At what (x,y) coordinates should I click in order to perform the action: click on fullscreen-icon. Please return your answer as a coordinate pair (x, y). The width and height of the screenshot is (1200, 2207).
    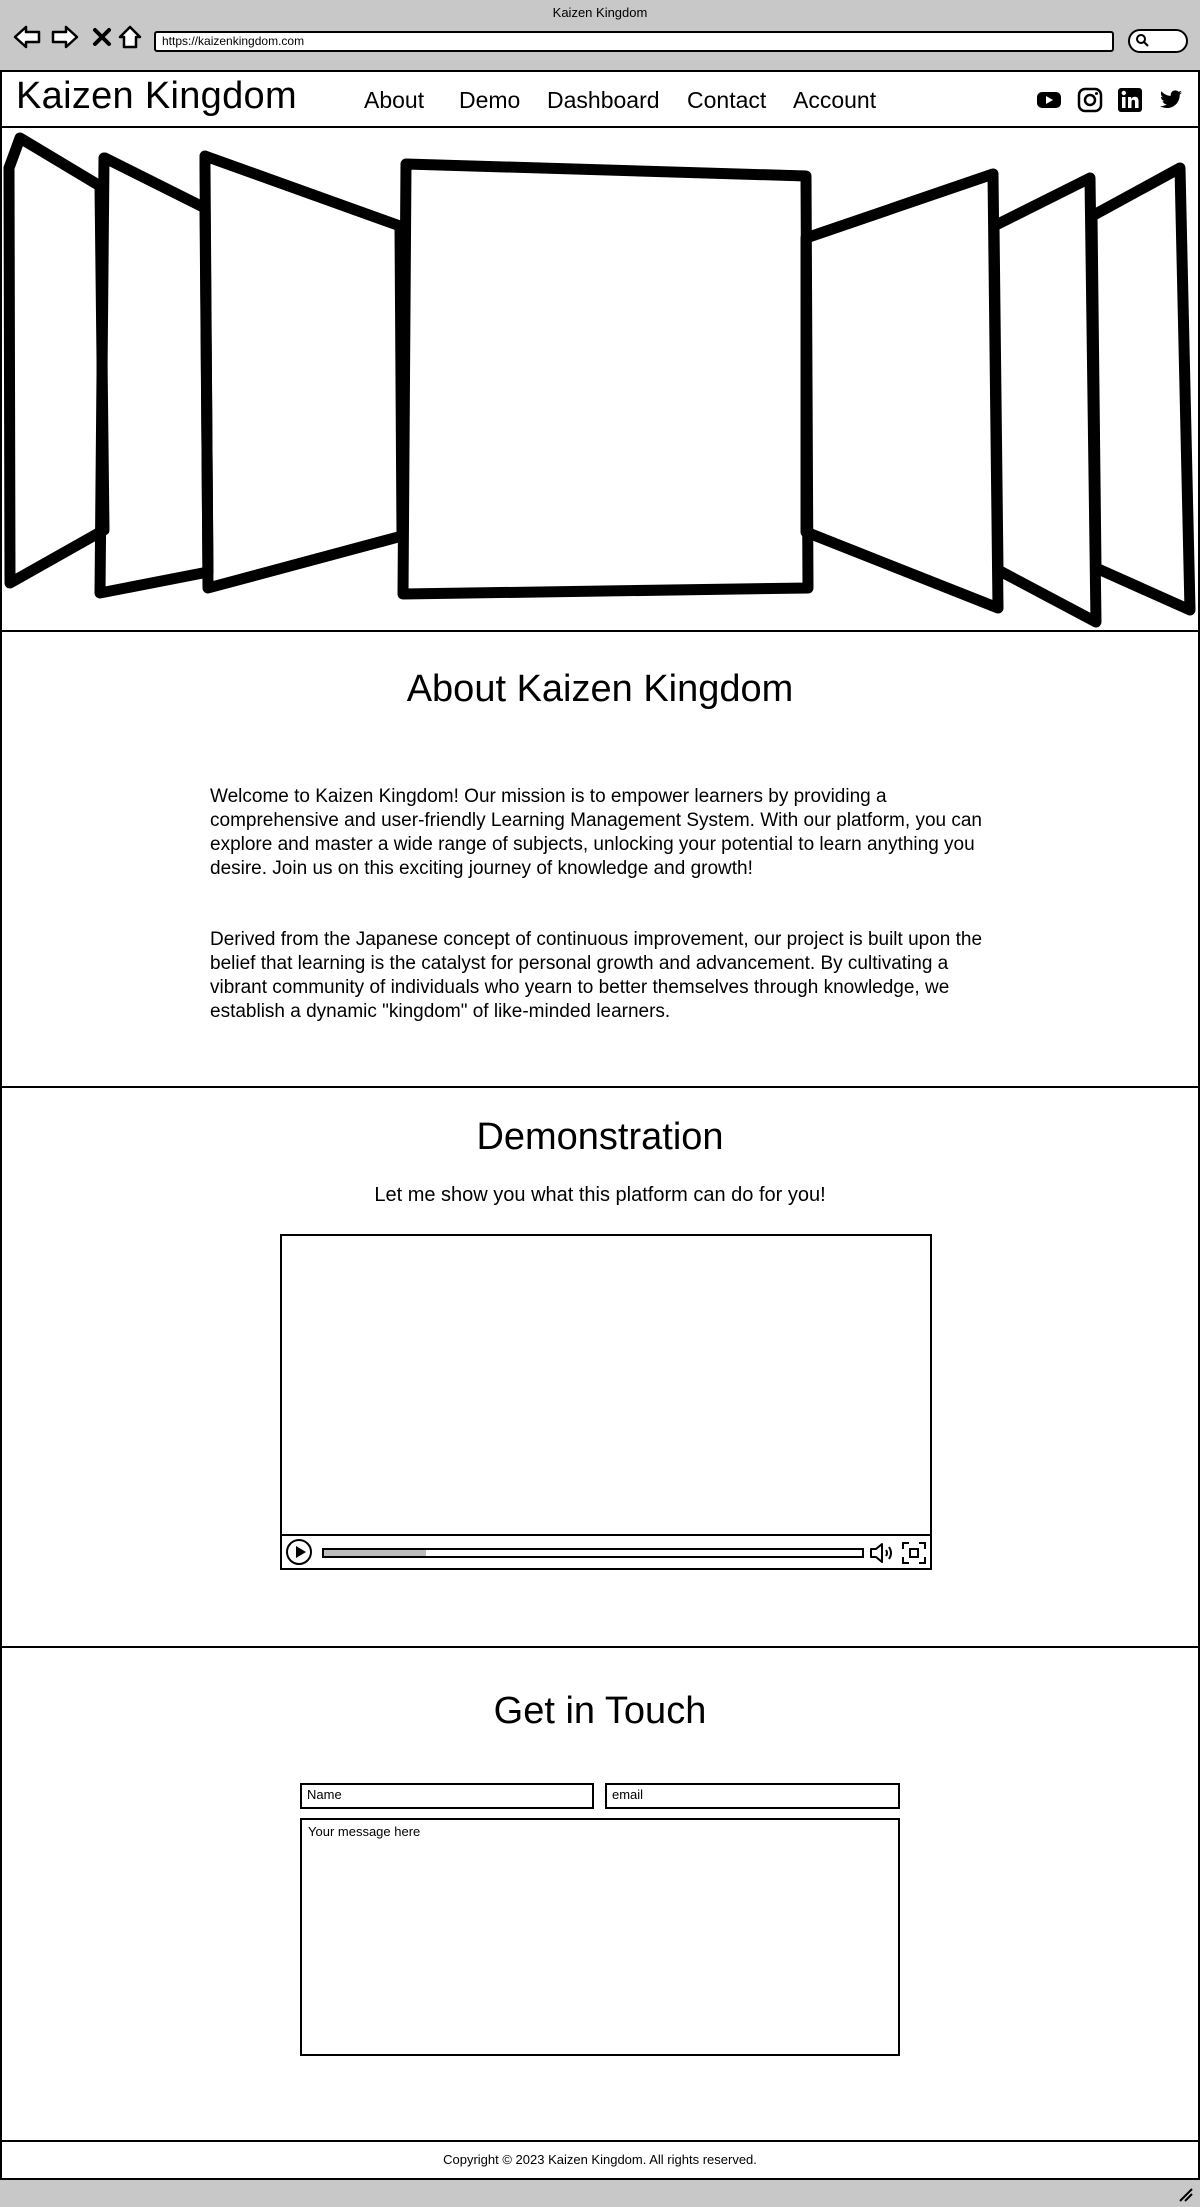
    Looking at the image, I should click on (914, 1553).